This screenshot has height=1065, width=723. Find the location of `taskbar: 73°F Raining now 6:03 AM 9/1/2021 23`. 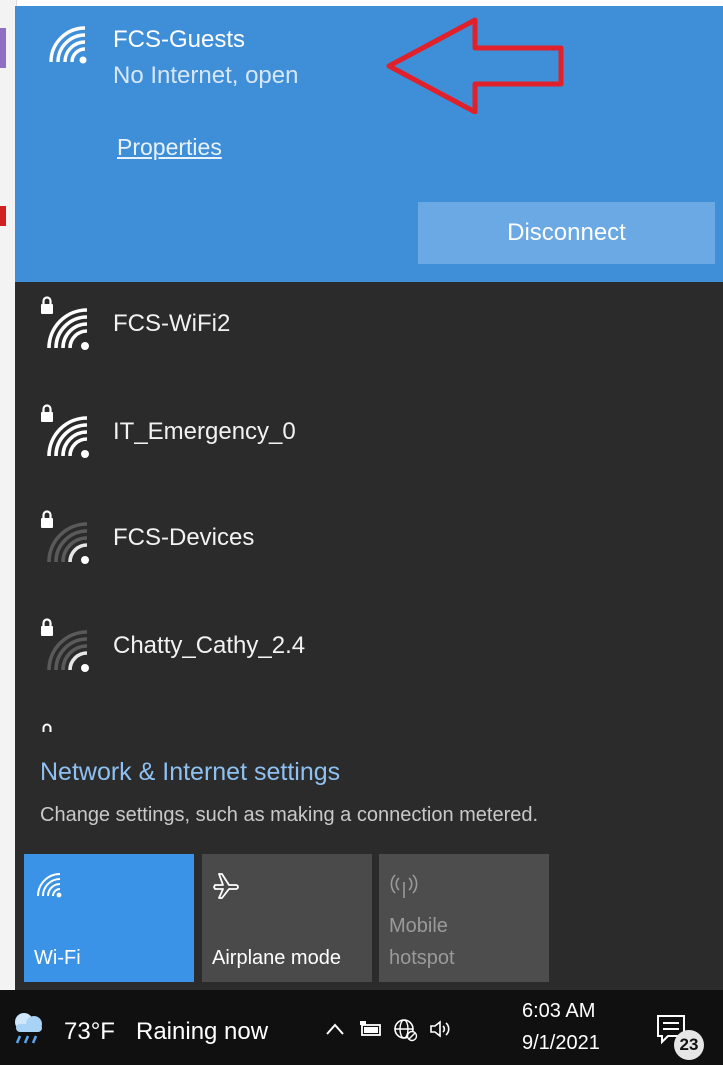

taskbar: 73°F Raining now 6:03 AM 9/1/2021 23 is located at coordinates (361, 1027).